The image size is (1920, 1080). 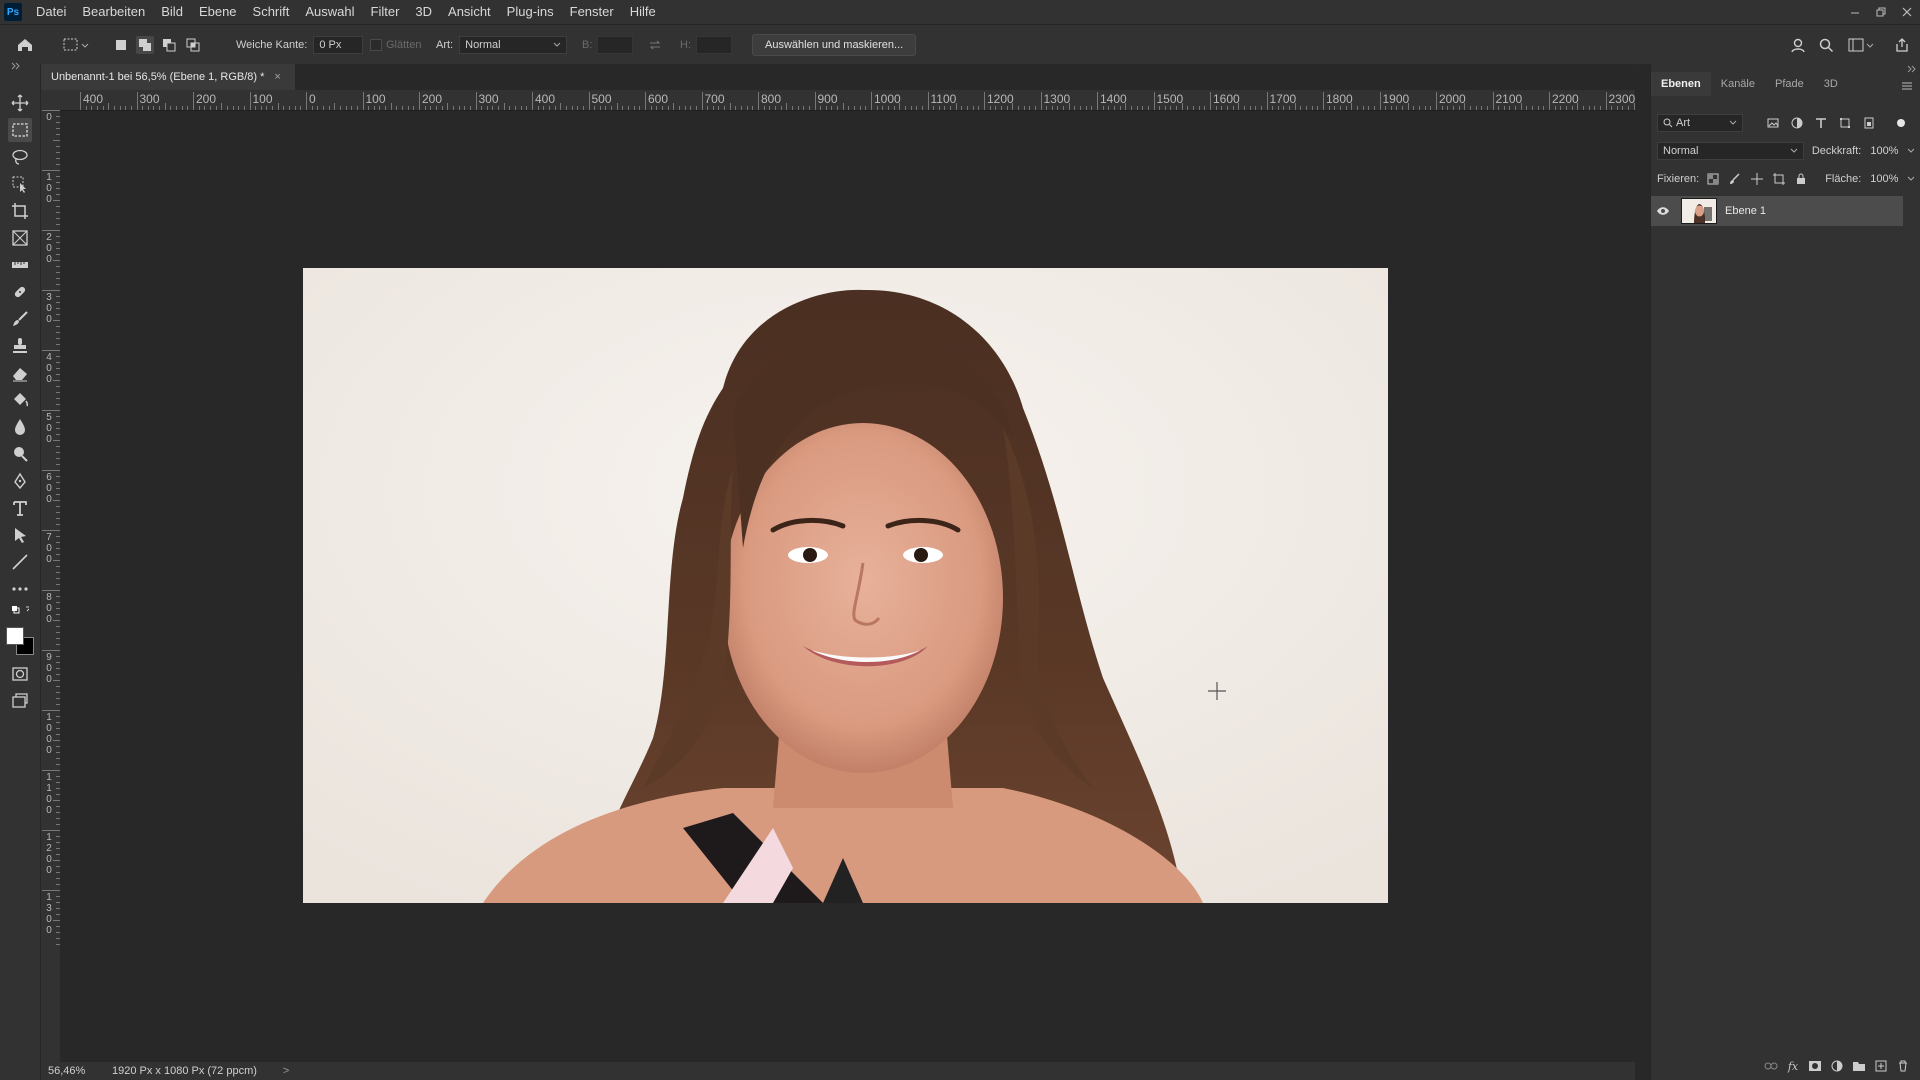 I want to click on menu-filter: Filter, so click(x=385, y=12).